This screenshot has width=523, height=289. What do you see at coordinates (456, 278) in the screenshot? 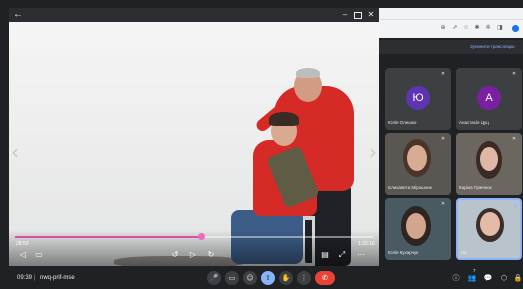
I see `info-icon: ⓘ` at bounding box center [456, 278].